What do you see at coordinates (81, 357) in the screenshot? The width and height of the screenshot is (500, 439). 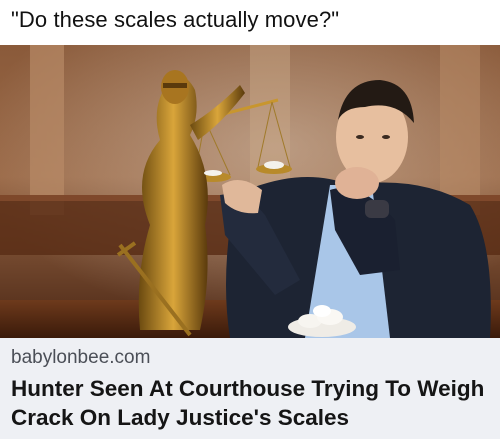 I see `link-domain: babylonbee.com` at bounding box center [81, 357].